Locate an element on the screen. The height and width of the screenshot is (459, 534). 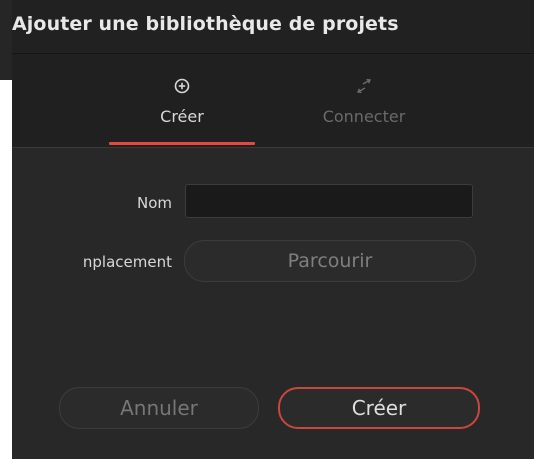
dialog-titlebar: Ajouter une bibliothèque de projets is located at coordinates (273, 27).